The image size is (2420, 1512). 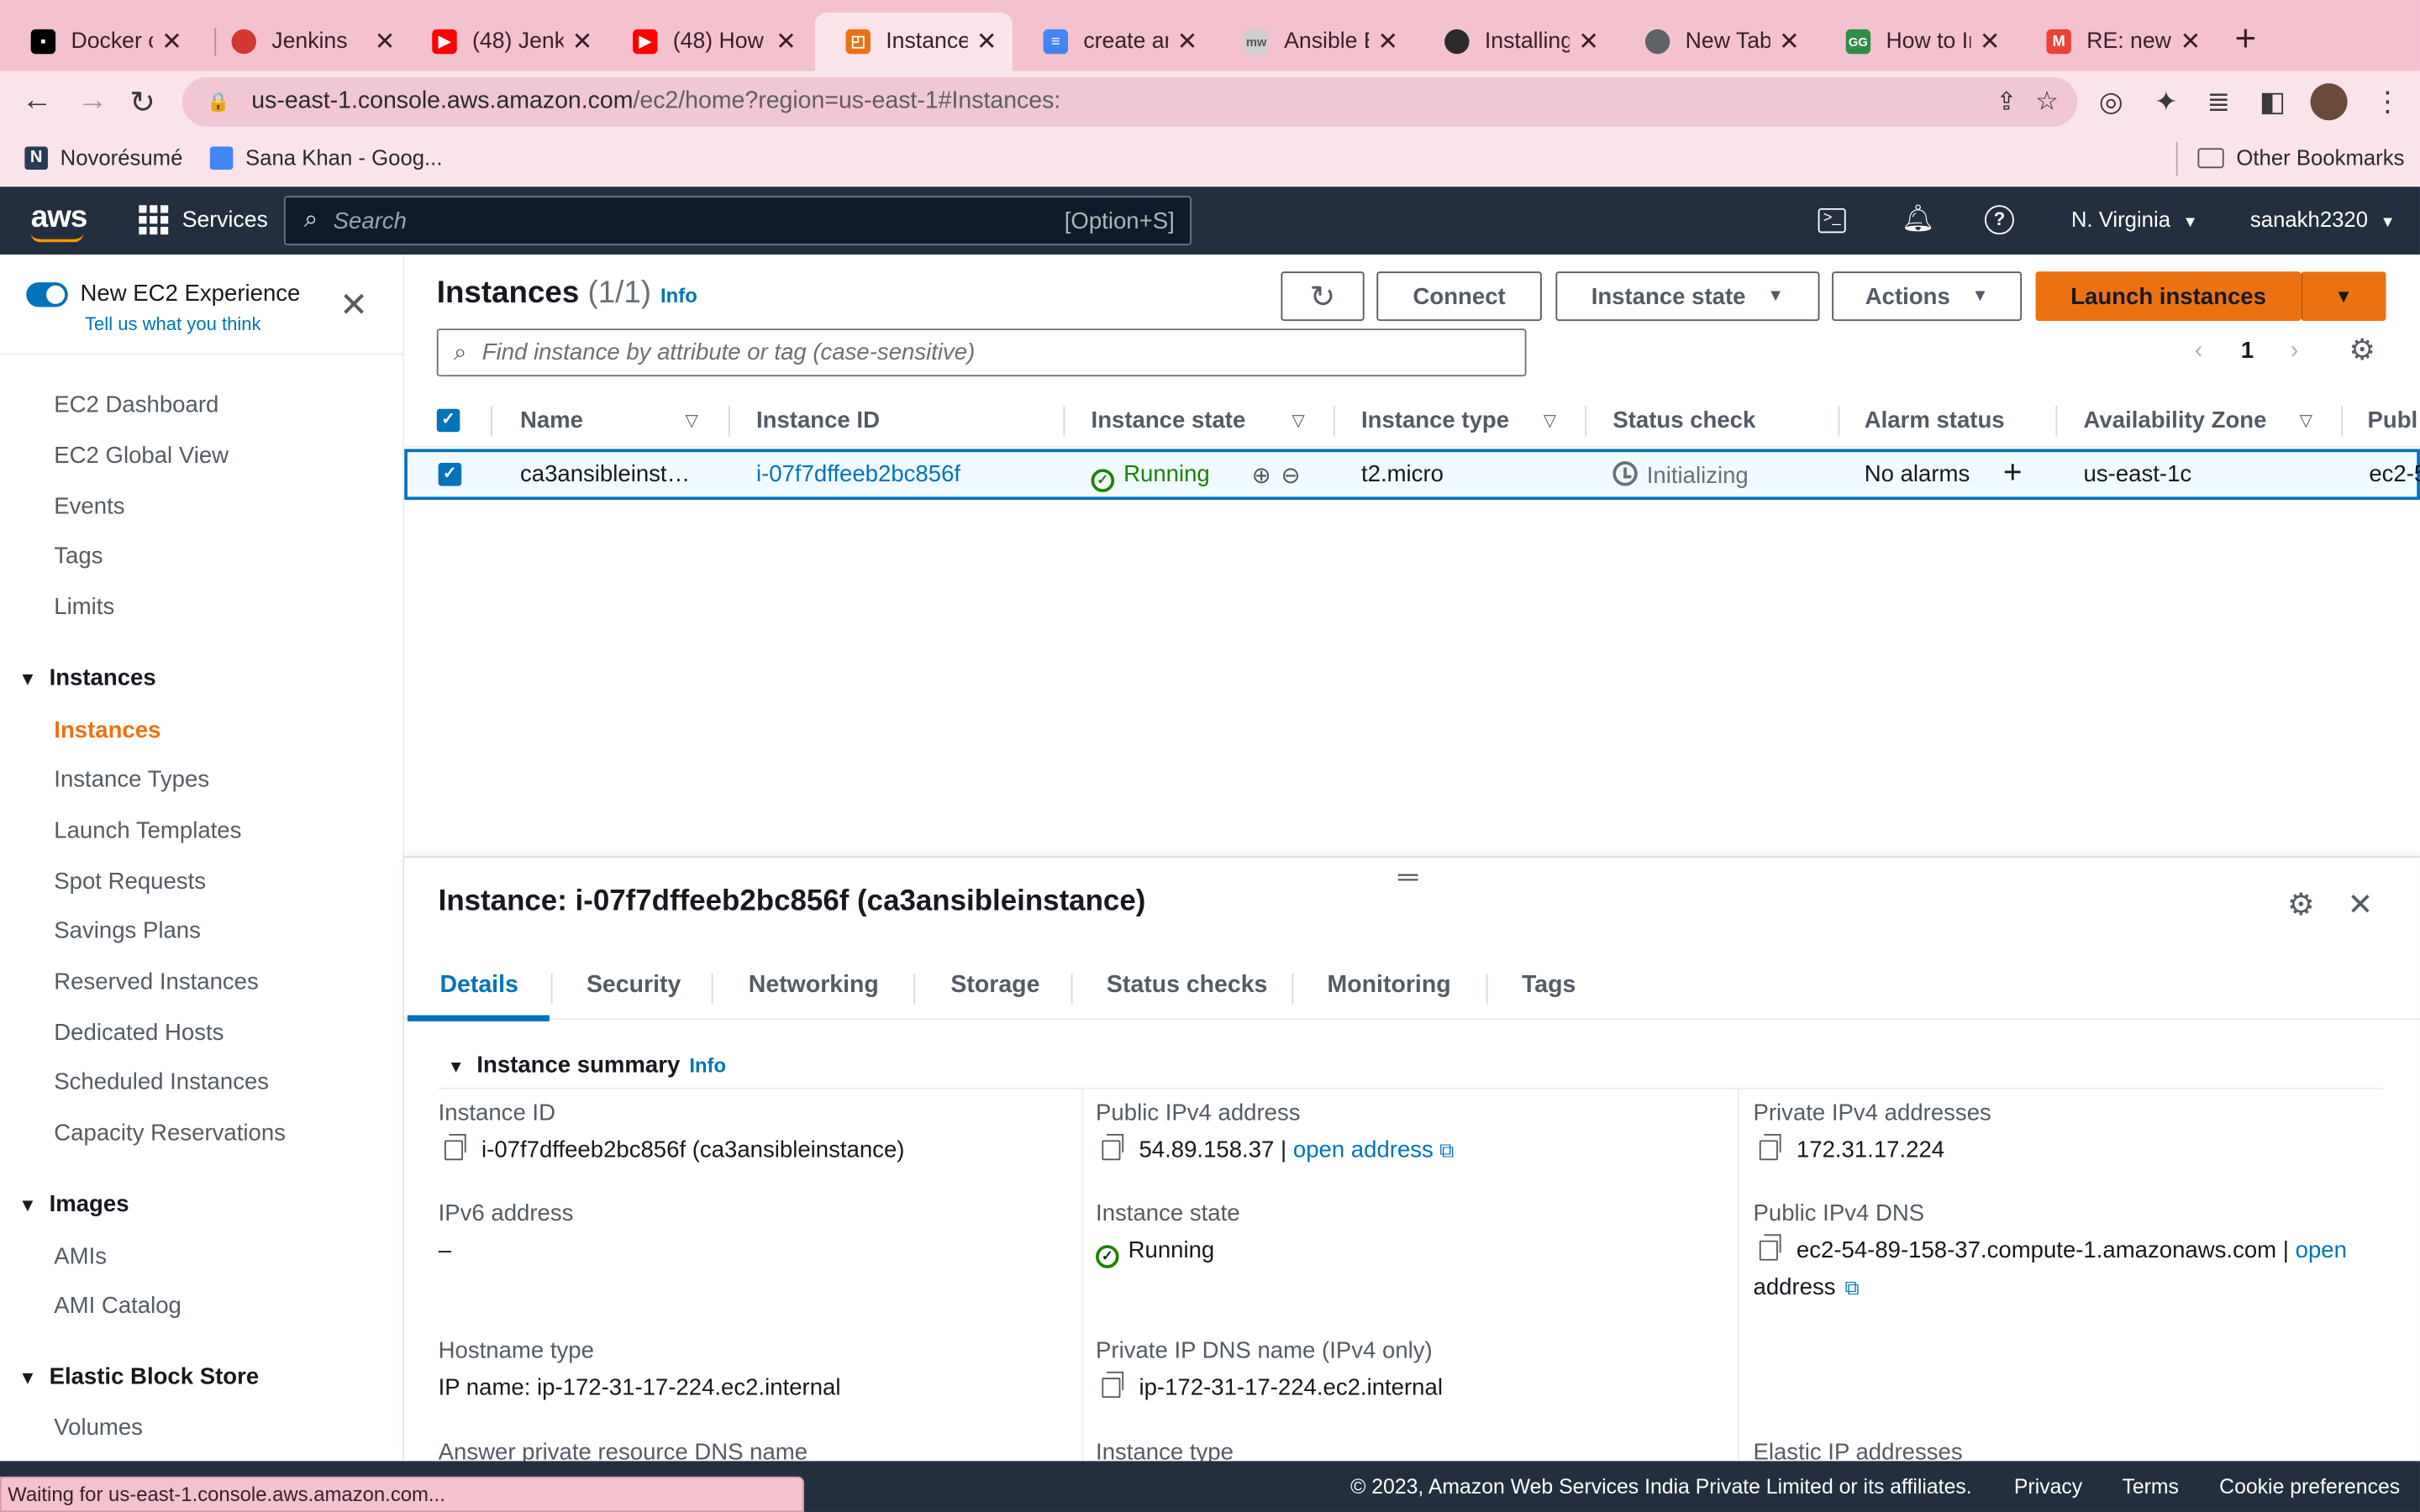 I want to click on new-tab-icon: +, so click(x=2246, y=39).